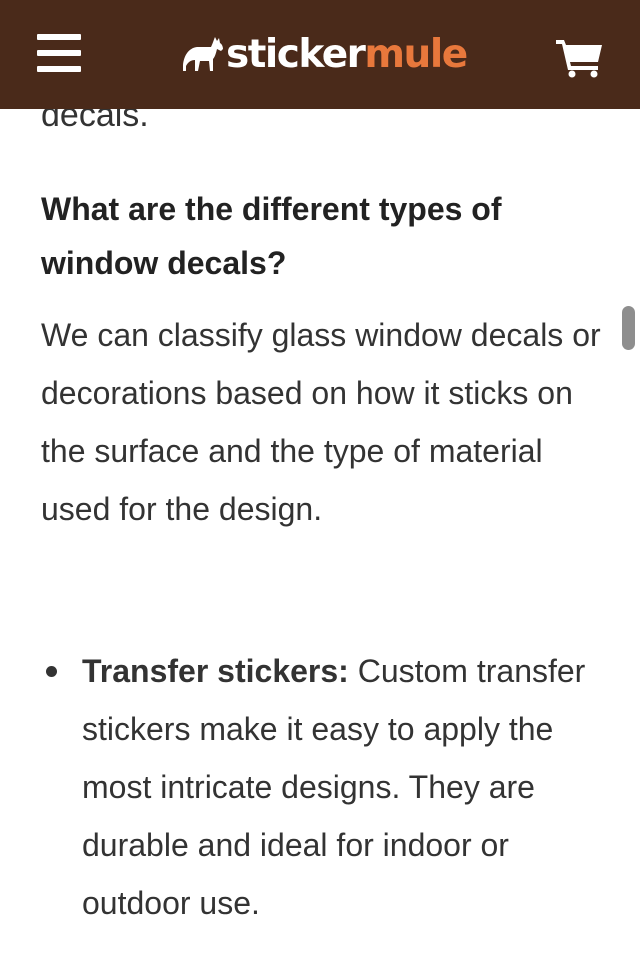  What do you see at coordinates (580, 58) in the screenshot?
I see `cart-icon` at bounding box center [580, 58].